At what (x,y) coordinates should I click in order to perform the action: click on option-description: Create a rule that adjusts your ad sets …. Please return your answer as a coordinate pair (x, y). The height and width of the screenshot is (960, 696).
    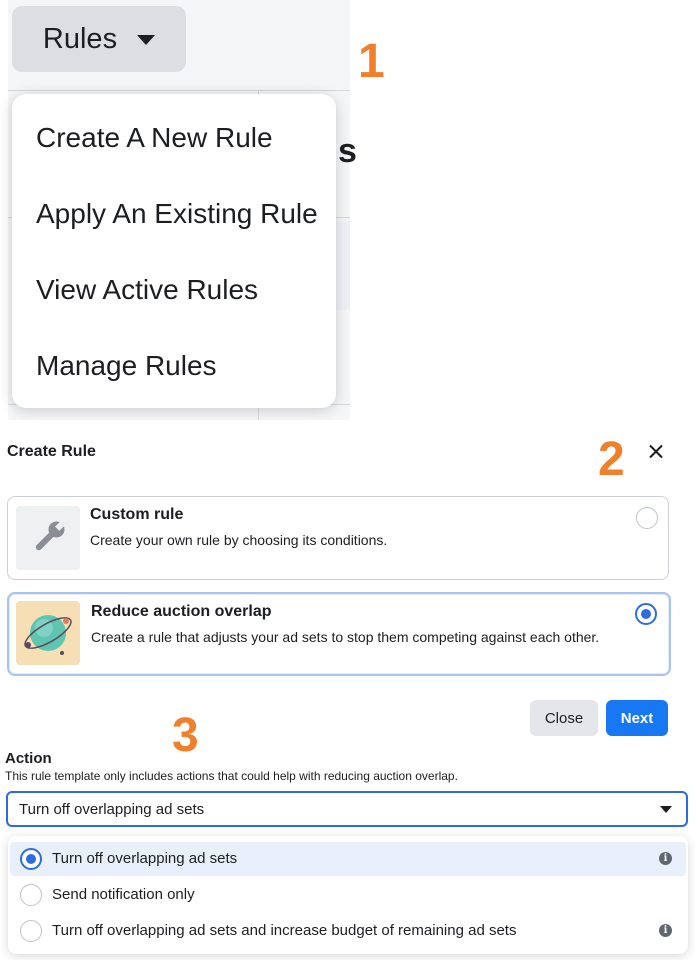
    Looking at the image, I should click on (345, 637).